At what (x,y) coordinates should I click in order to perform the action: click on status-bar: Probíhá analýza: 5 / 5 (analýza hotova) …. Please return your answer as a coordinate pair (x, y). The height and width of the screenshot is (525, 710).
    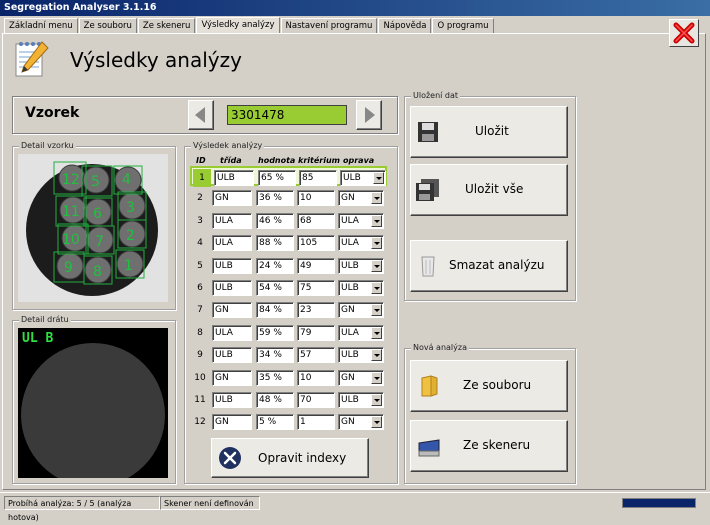
    Looking at the image, I should click on (355, 507).